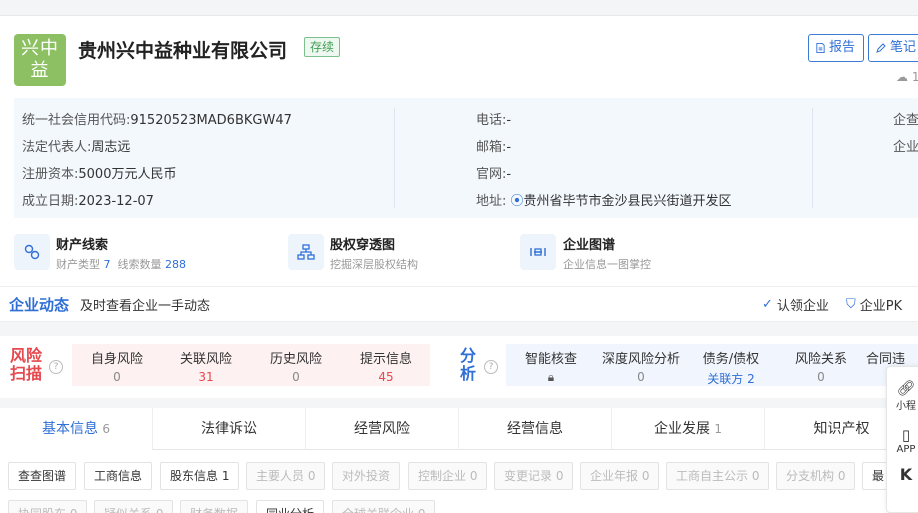 Image resolution: width=918 pixels, height=513 pixels. I want to click on subtab-chip: 协同股东 0, so click(48, 506).